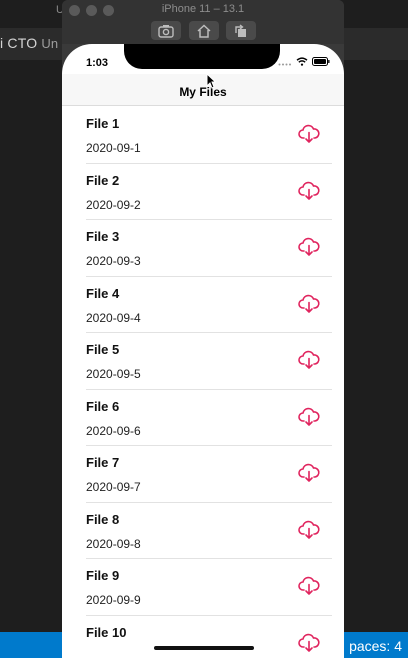  What do you see at coordinates (202, 56) in the screenshot?
I see `notch` at bounding box center [202, 56].